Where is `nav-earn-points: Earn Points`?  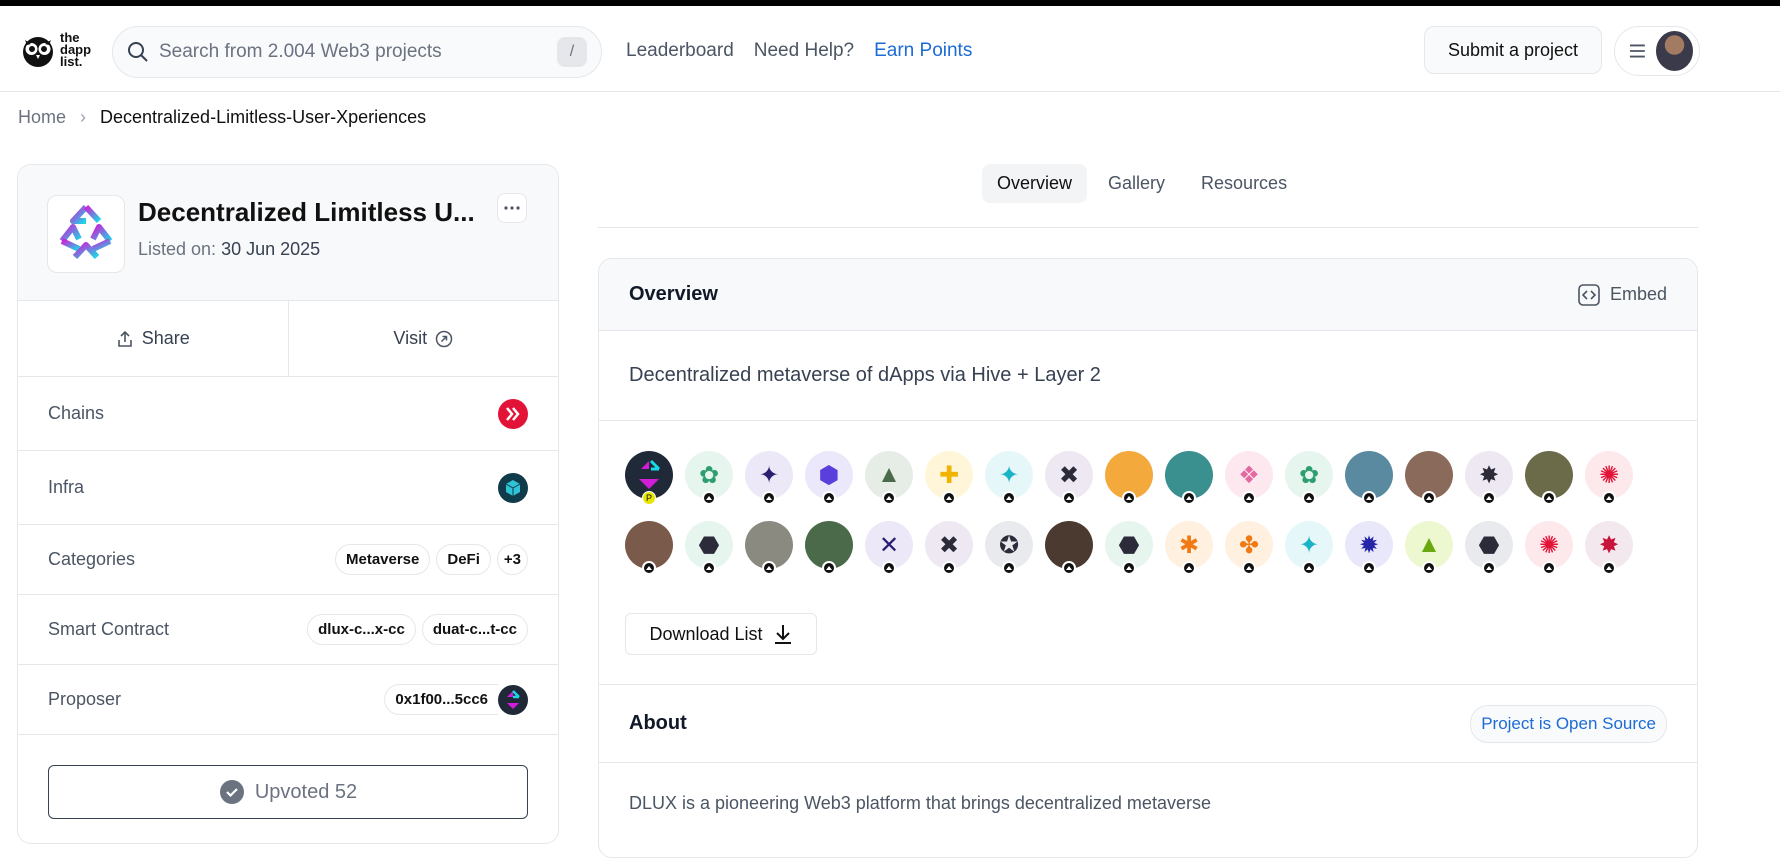 nav-earn-points: Earn Points is located at coordinates (923, 51).